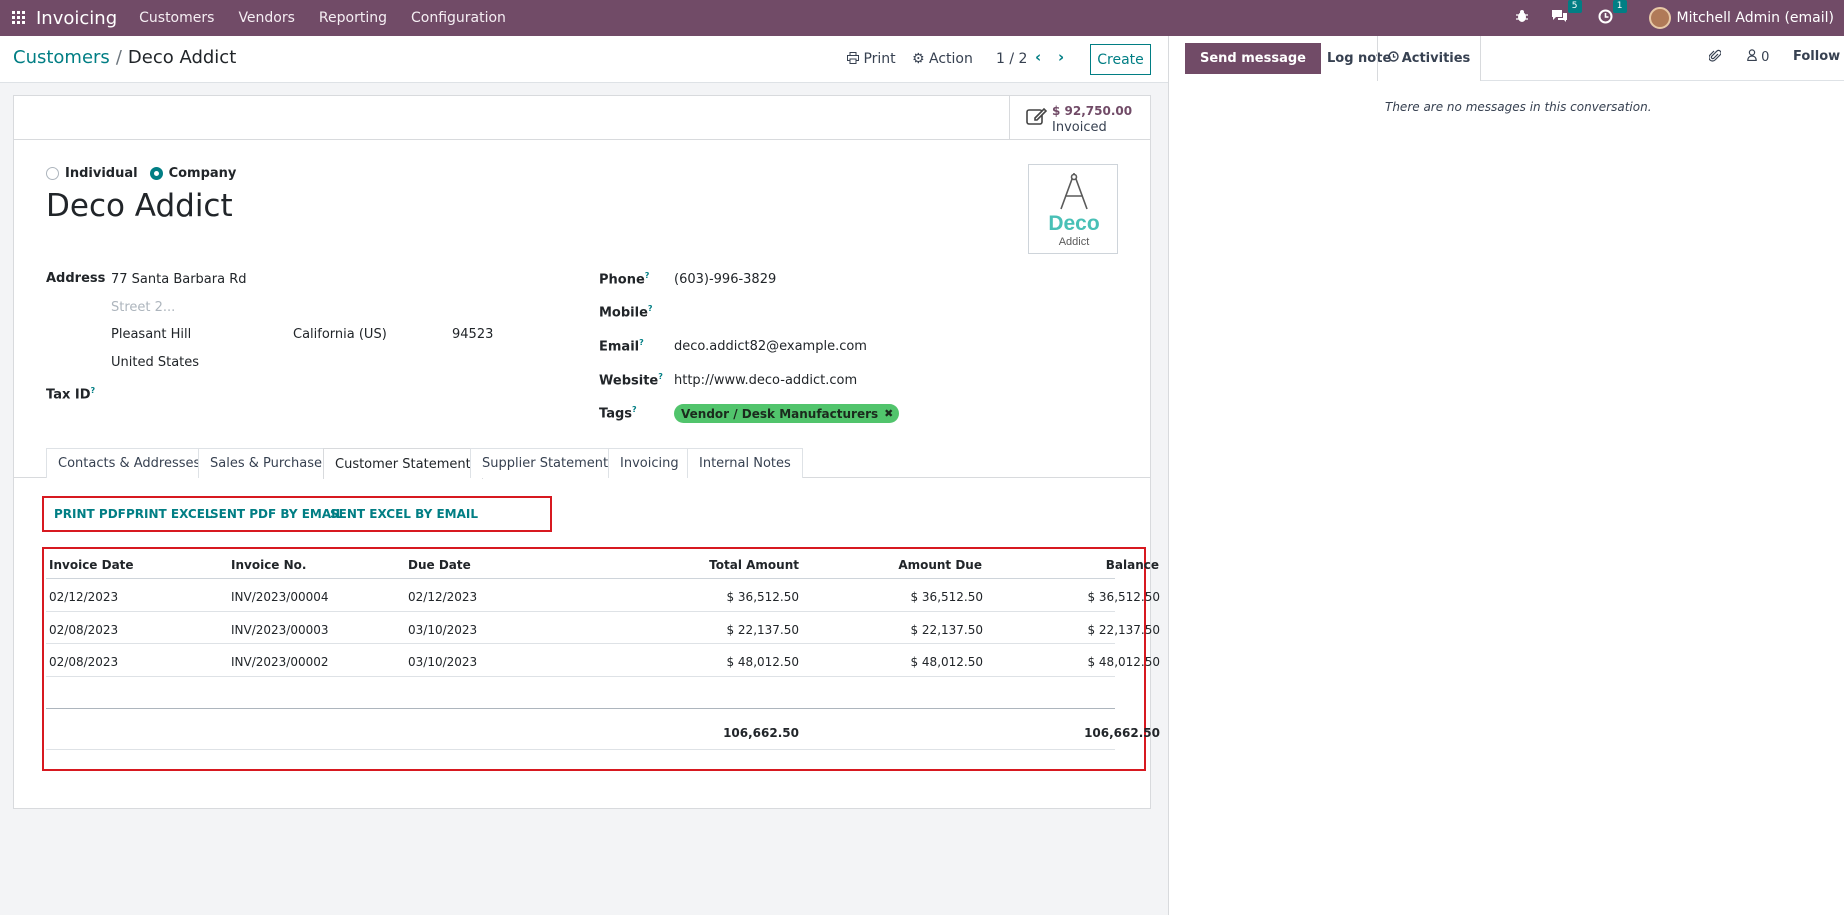 Image resolution: width=1844 pixels, height=915 pixels. I want to click on cell-due-date: 02/12/2023, so click(443, 597).